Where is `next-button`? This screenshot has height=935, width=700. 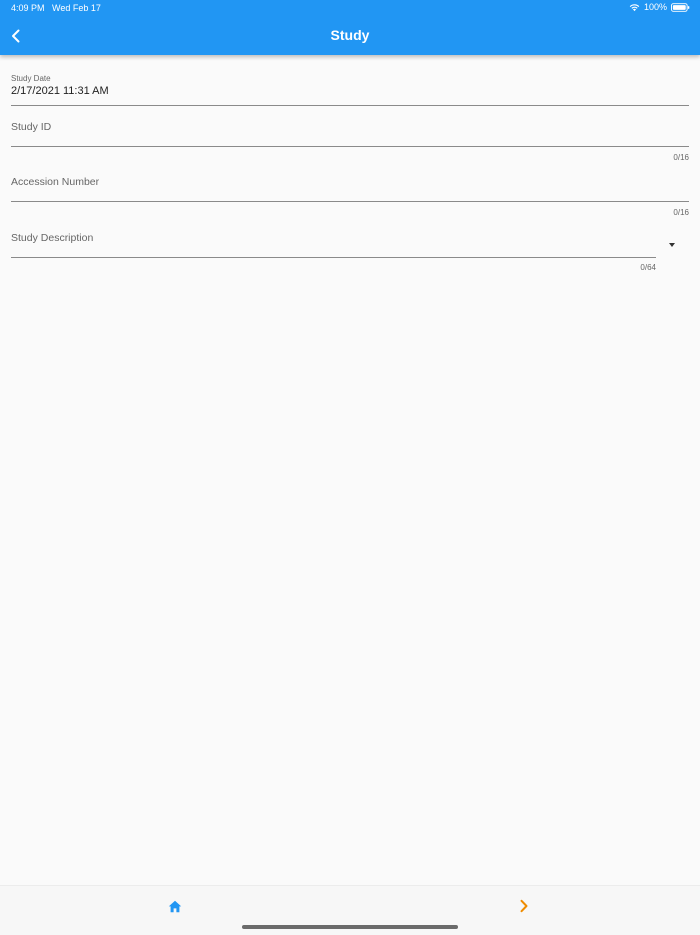 next-button is located at coordinates (524, 906).